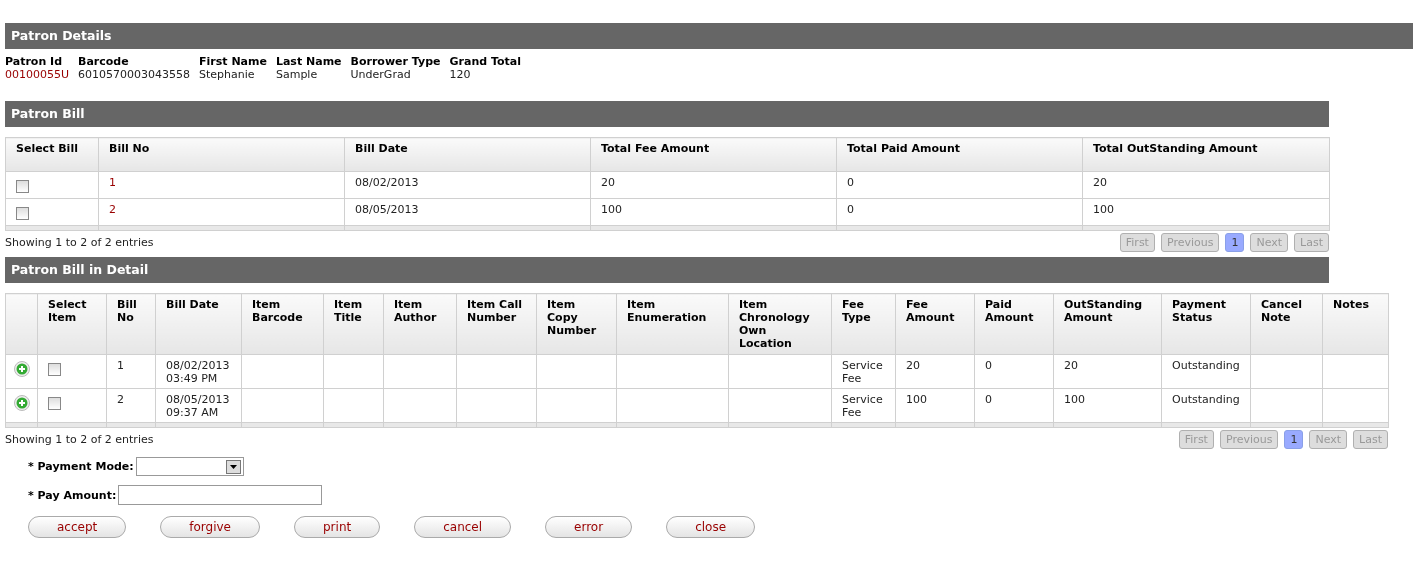  I want to click on table-cell: 08/05/2013, so click(467, 212).